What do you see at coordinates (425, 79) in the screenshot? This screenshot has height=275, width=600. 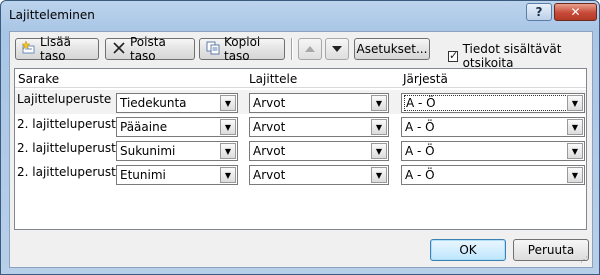 I see `column-header-jarjesta: Järjestä` at bounding box center [425, 79].